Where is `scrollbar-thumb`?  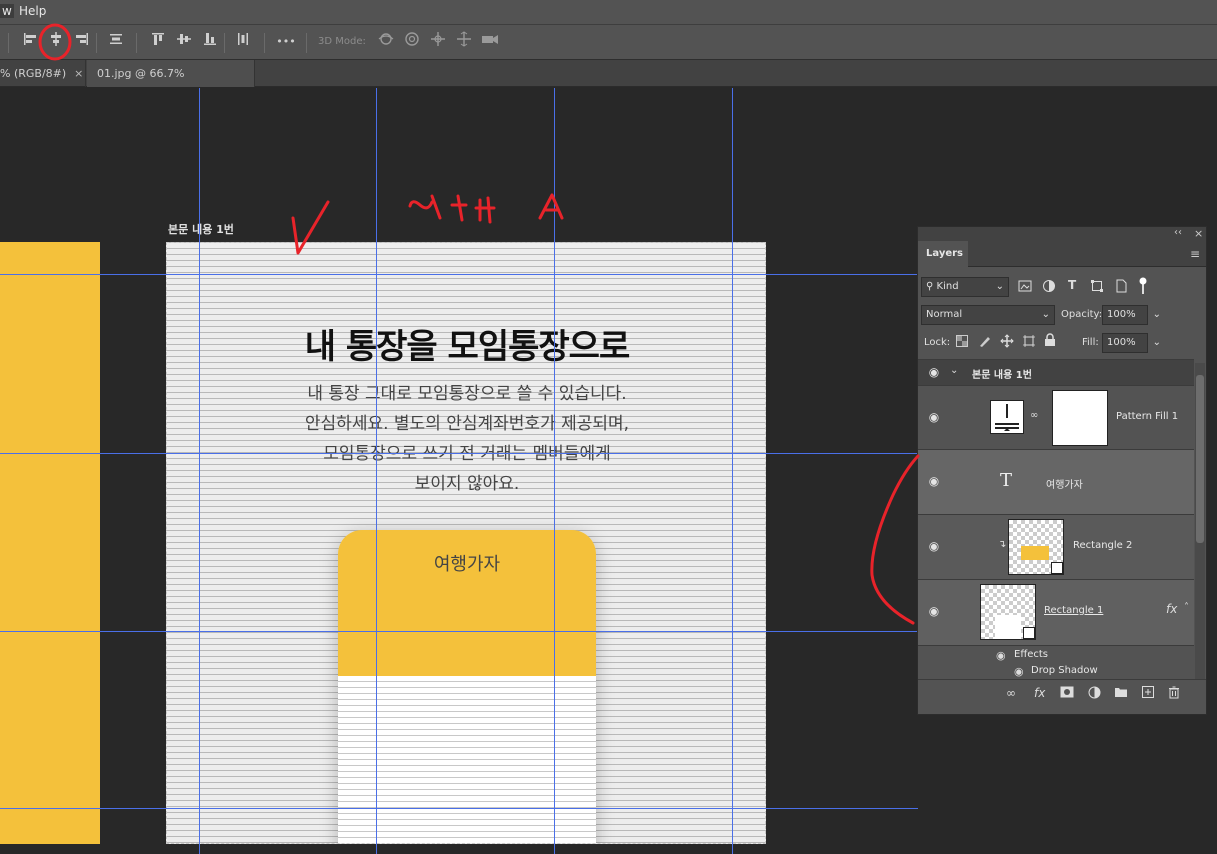
scrollbar-thumb is located at coordinates (1200, 459).